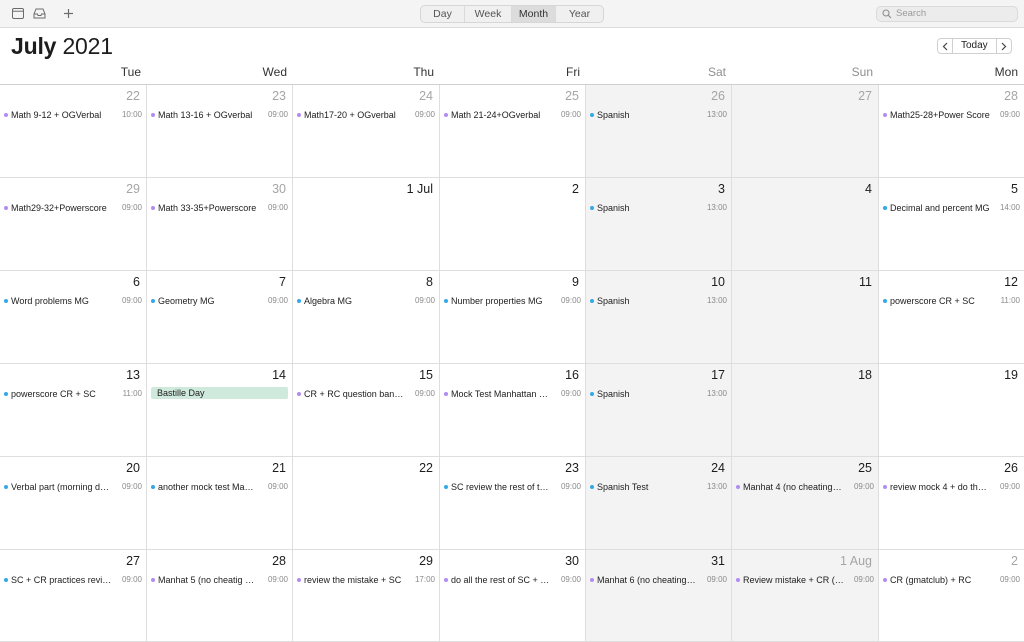 The height and width of the screenshot is (642, 1024). Describe the element at coordinates (658, 487) in the screenshot. I see `calendar-event: Spanish Test 13:00` at that location.